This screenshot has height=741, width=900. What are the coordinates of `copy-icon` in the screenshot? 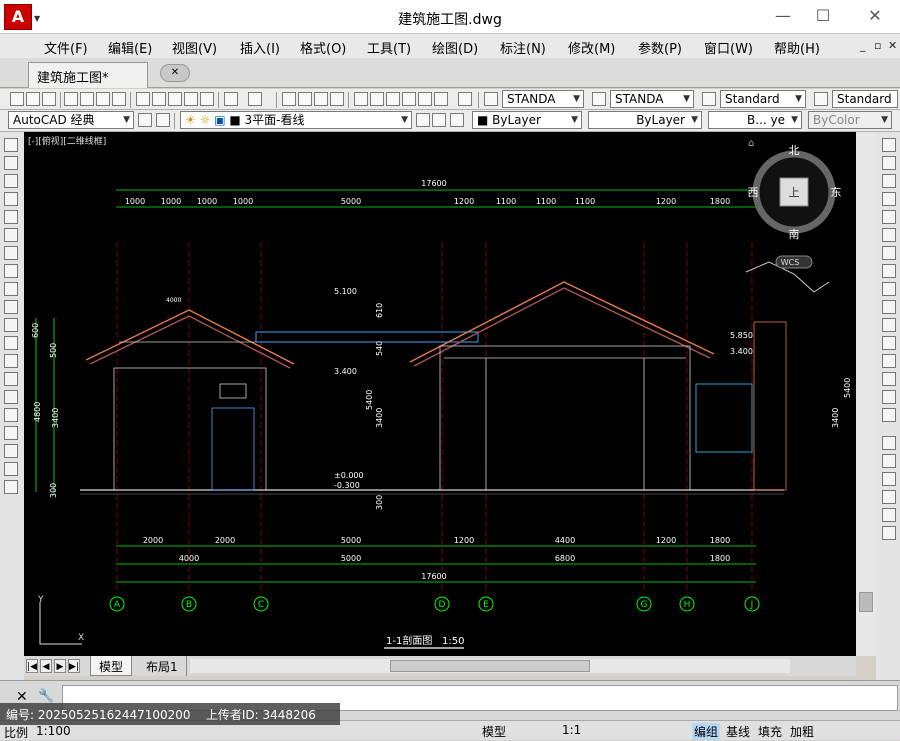 It's located at (159, 99).